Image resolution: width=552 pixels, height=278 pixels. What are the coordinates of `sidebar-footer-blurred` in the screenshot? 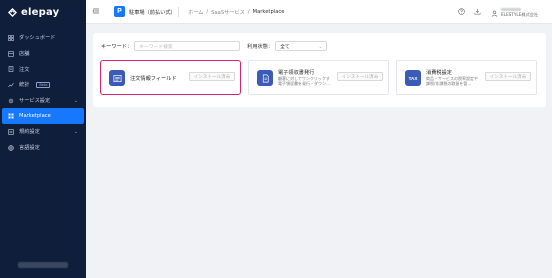 It's located at (43, 265).